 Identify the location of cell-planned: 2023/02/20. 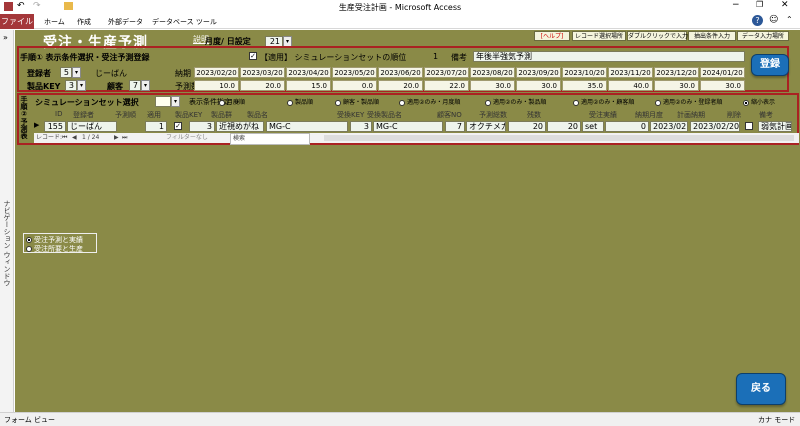
(715, 126).